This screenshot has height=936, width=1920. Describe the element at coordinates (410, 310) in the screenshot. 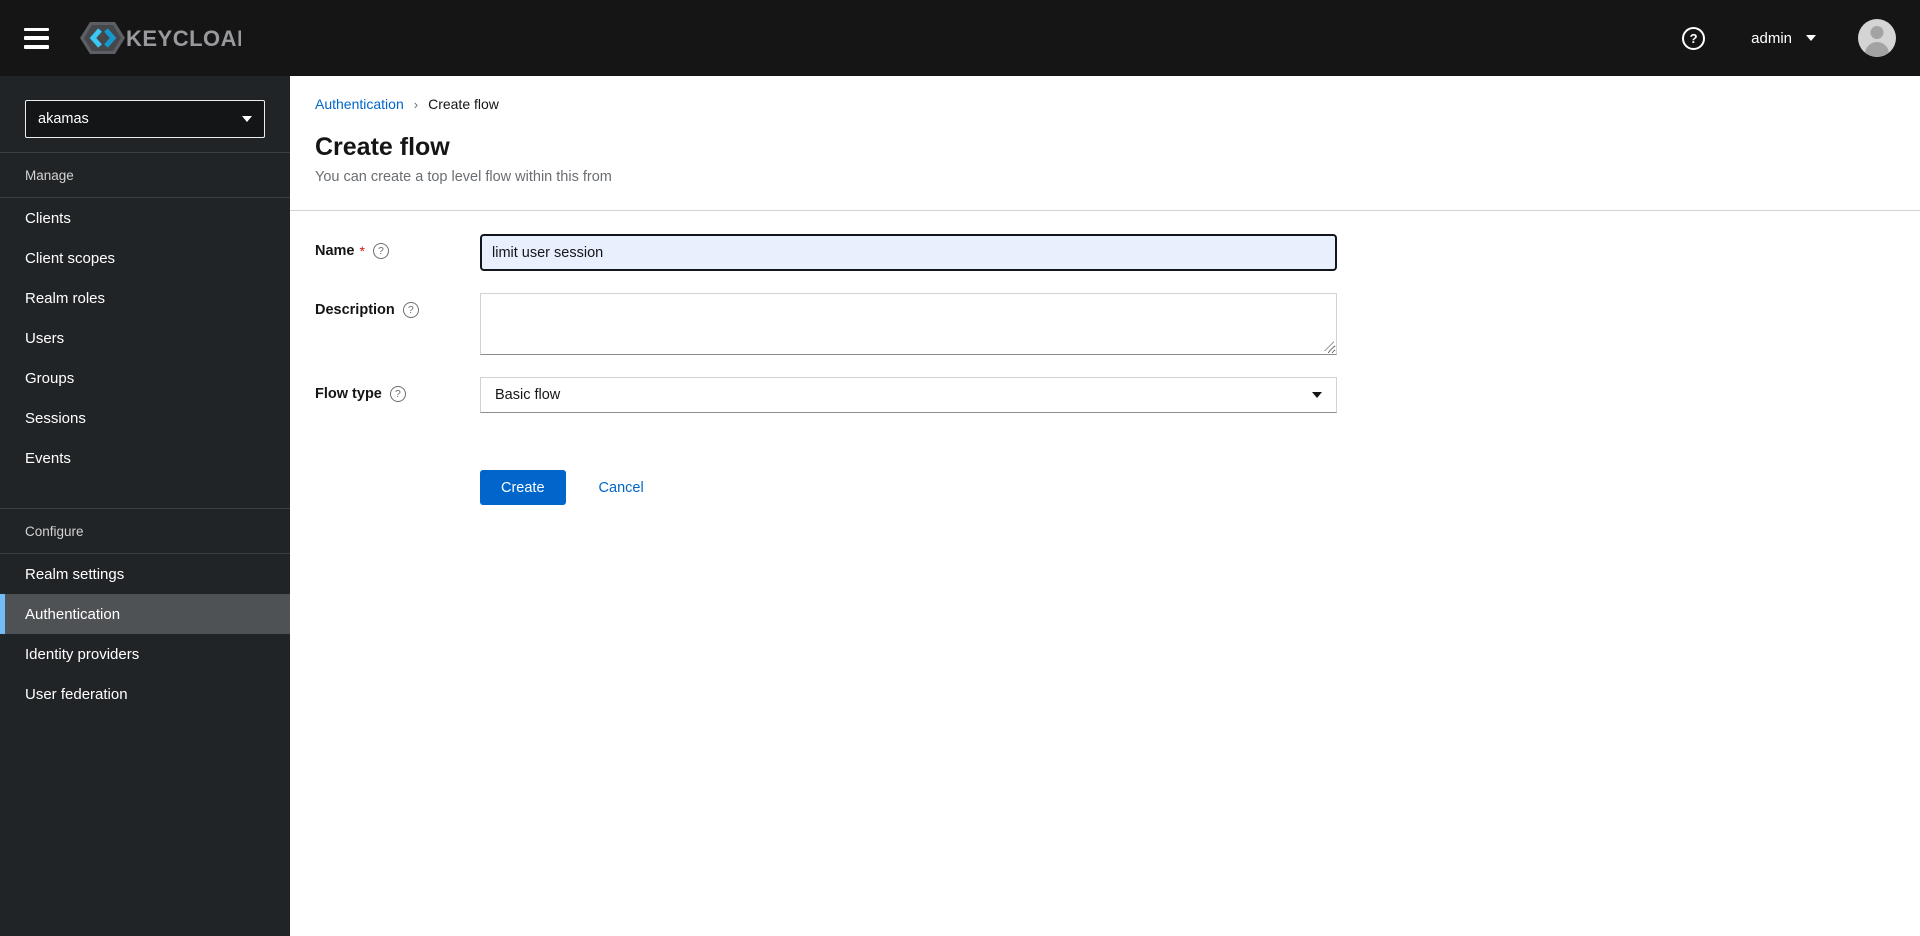

I see `description-help-icon: ?` at that location.